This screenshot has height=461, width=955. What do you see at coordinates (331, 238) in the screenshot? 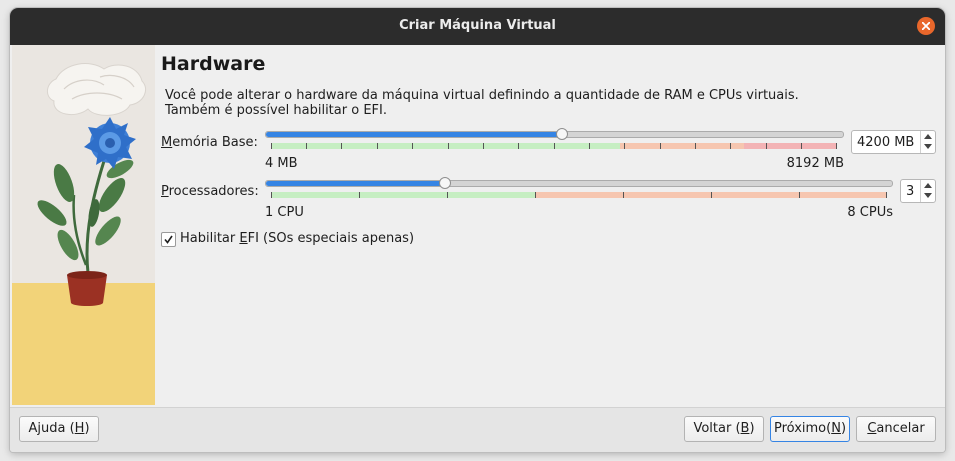
I see `efi-label-rest: FI (SOs especiais apenas)` at bounding box center [331, 238].